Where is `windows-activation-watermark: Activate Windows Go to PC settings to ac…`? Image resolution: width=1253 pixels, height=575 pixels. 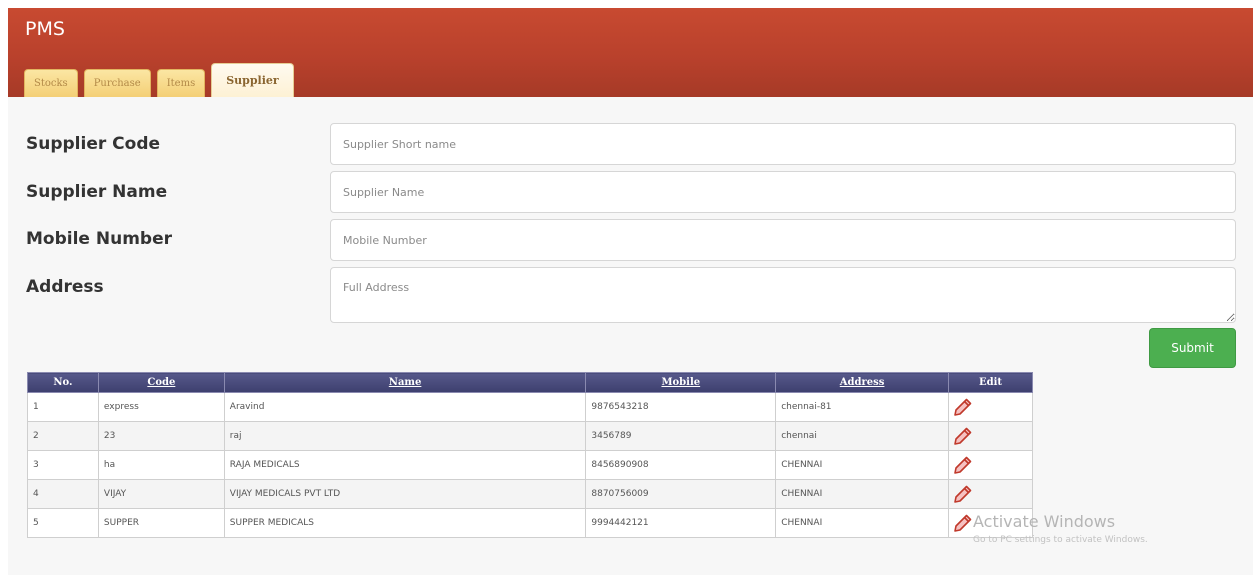 windows-activation-watermark: Activate Windows Go to PC settings to ac… is located at coordinates (1060, 528).